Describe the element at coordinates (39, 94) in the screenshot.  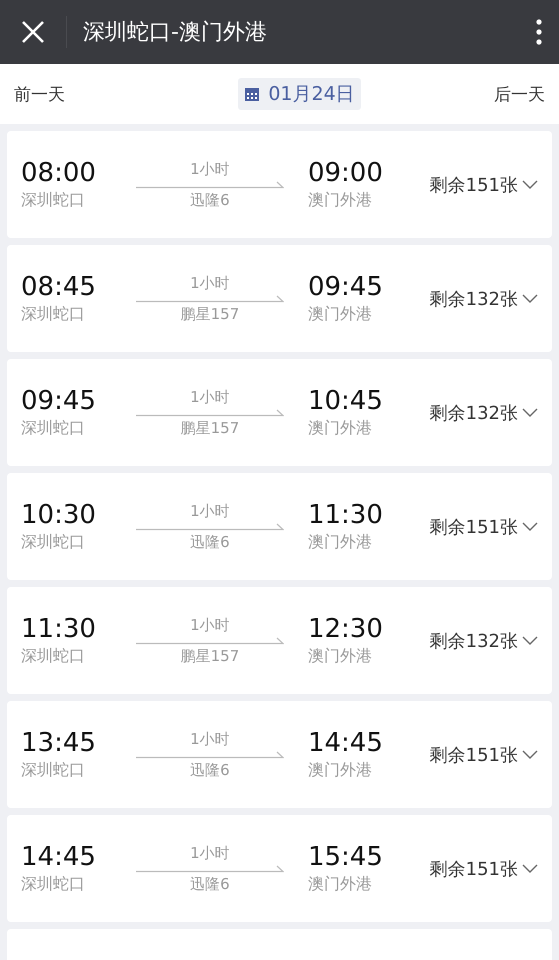
I see `previous-day-link: 前一天` at that location.